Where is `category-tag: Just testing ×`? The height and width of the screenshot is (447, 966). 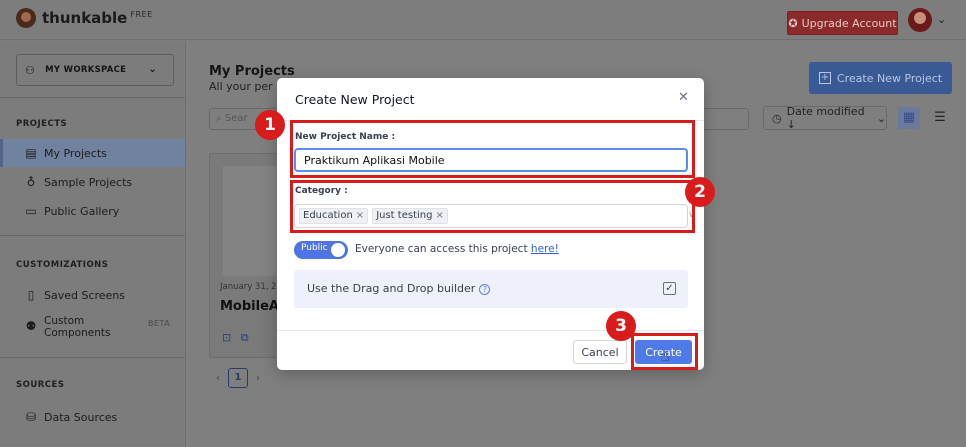
category-tag: Just testing × is located at coordinates (410, 216).